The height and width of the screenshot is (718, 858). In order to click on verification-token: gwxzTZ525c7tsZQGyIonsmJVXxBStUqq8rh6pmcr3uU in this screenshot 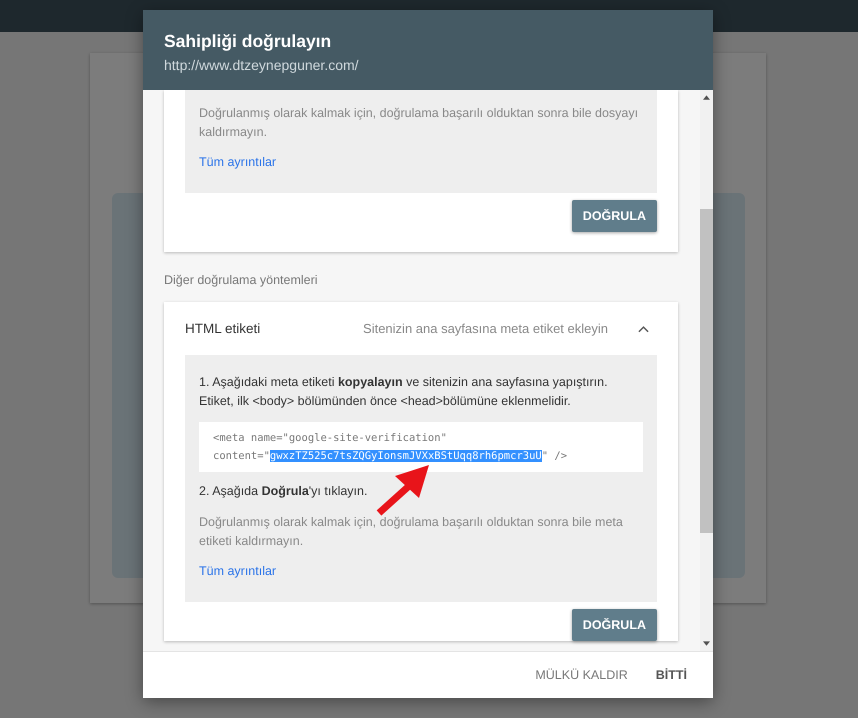, I will do `click(406, 456)`.